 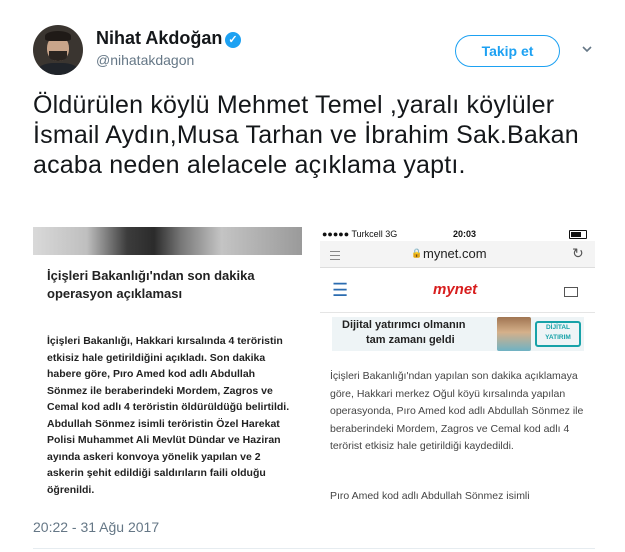 I want to click on ad-line-1: Dijital yatırımcı olmanın, so click(x=404, y=325).